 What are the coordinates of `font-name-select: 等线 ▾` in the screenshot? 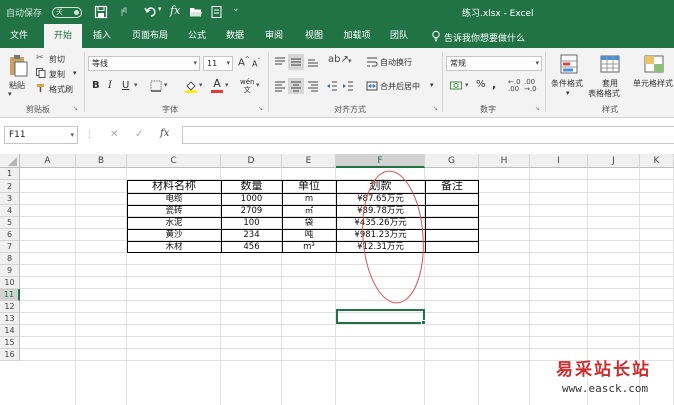 It's located at (144, 63).